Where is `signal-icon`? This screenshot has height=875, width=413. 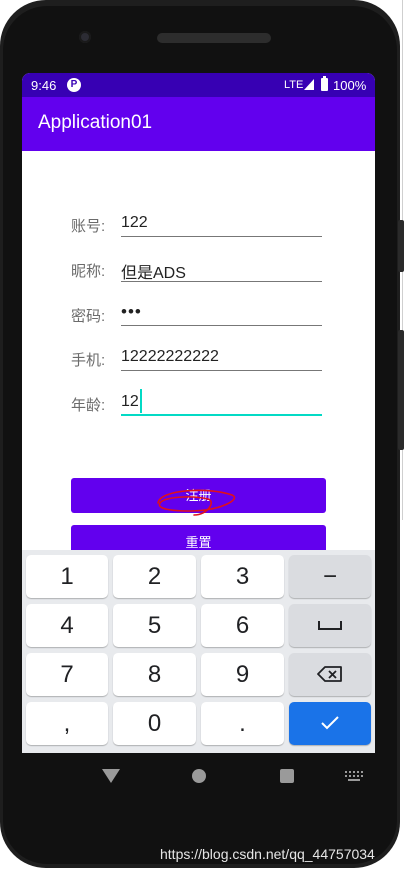 signal-icon is located at coordinates (309, 84).